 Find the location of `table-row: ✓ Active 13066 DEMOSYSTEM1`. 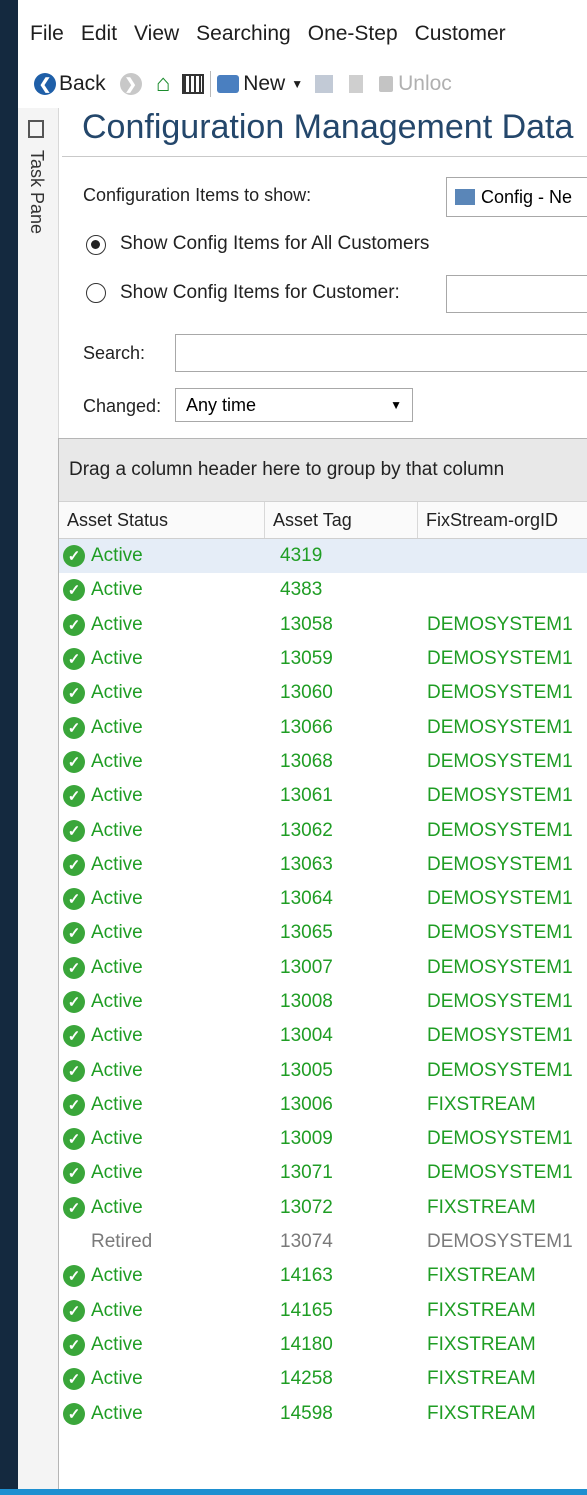

table-row: ✓ Active 13066 DEMOSYSTEM1 is located at coordinates (323, 727).